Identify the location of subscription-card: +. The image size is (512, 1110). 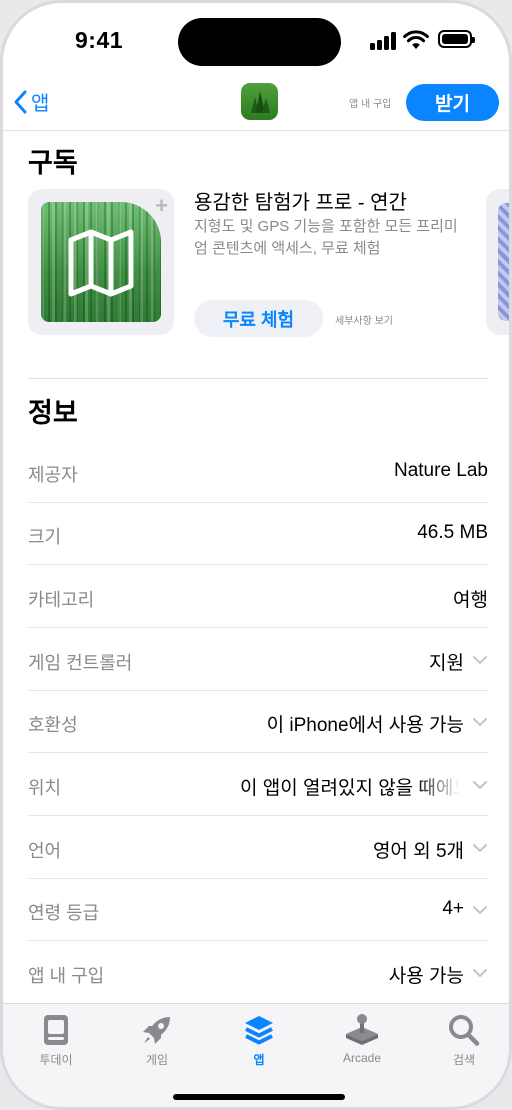
(101, 262).